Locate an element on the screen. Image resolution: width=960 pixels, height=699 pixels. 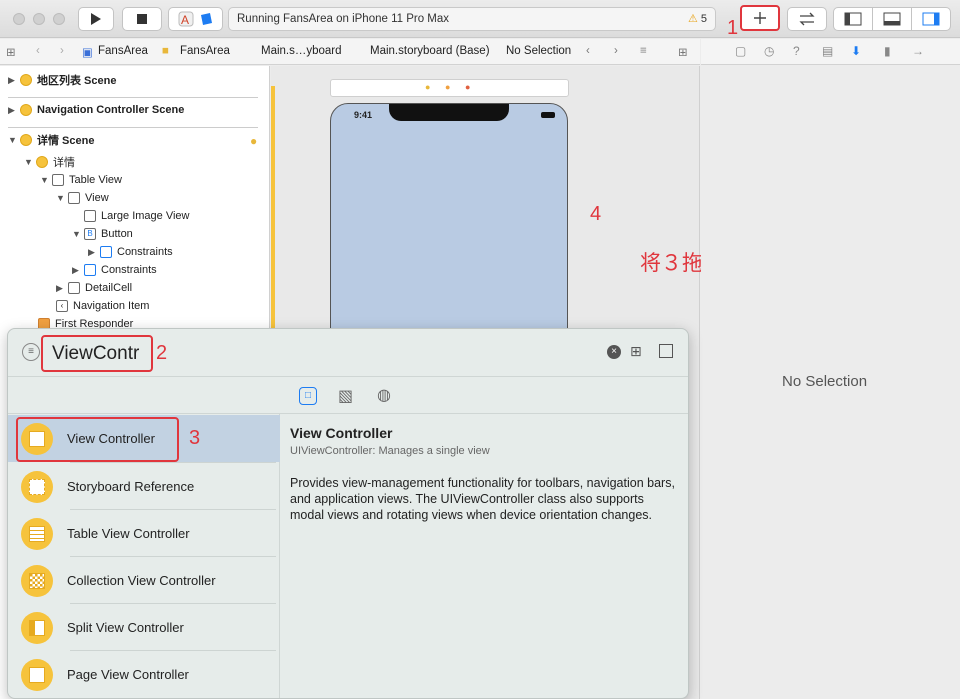
list-item: Split View Controller is located at coordinates (144, 627).